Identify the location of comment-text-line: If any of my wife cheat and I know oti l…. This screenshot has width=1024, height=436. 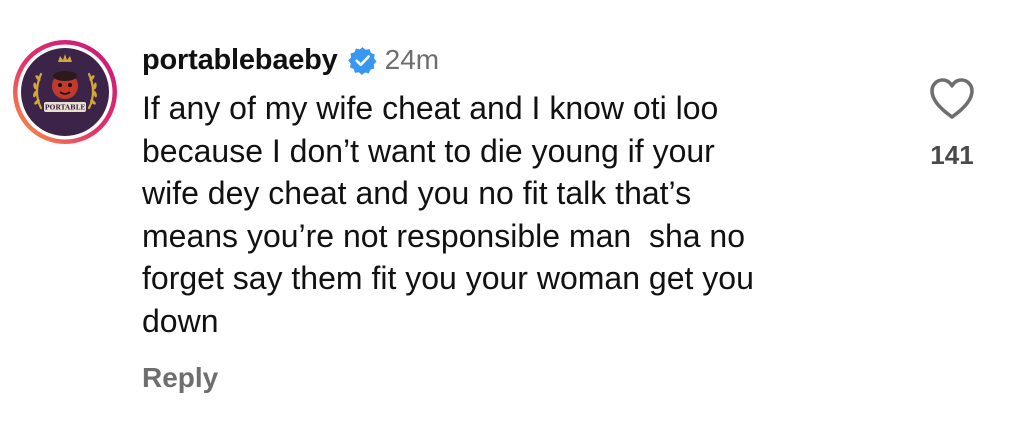
(430, 108).